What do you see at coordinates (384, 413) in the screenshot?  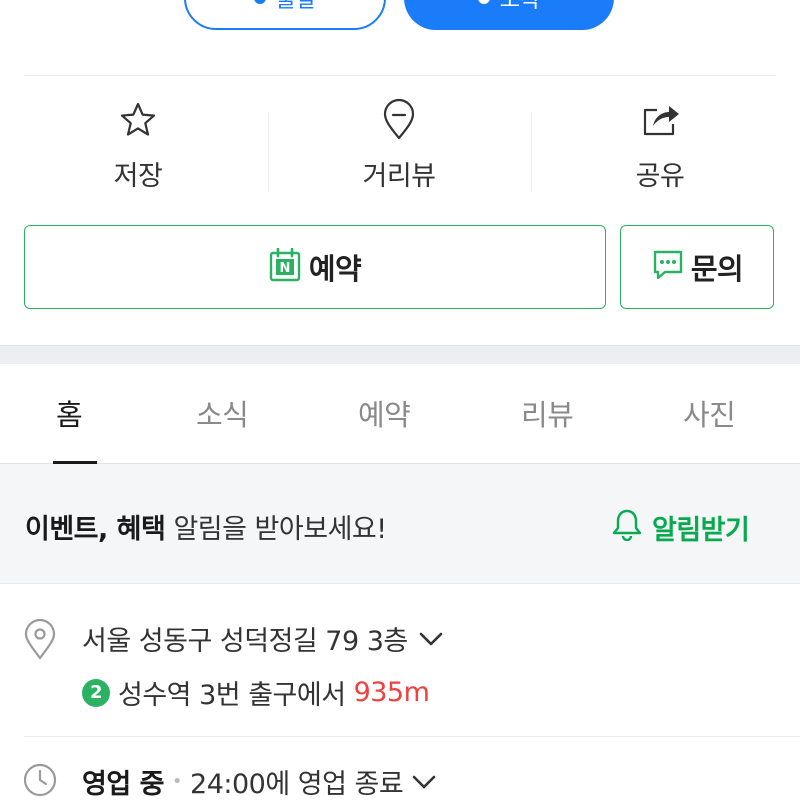 I see `tab-reservation: 예약` at bounding box center [384, 413].